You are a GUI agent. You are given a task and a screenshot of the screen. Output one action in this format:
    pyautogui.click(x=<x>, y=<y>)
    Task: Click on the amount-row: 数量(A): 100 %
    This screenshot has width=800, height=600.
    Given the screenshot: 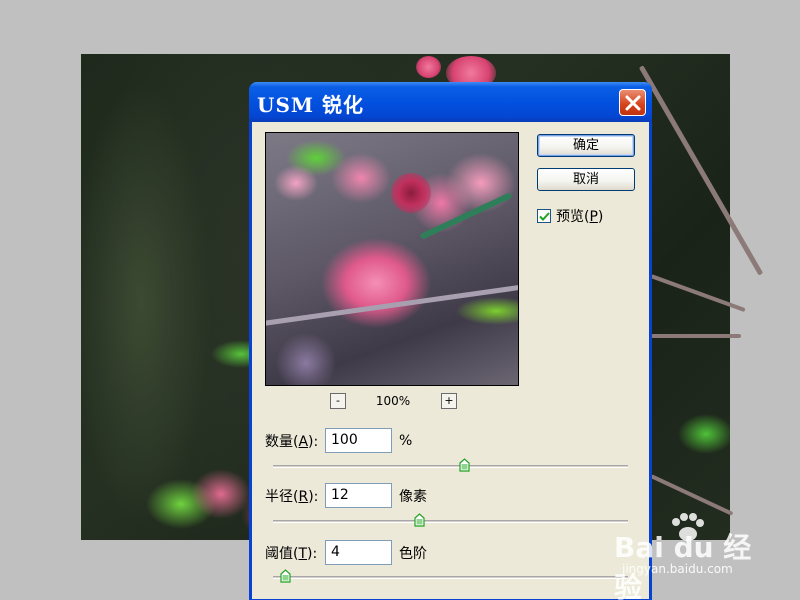 What is the action you would take?
    pyautogui.click(x=338, y=440)
    